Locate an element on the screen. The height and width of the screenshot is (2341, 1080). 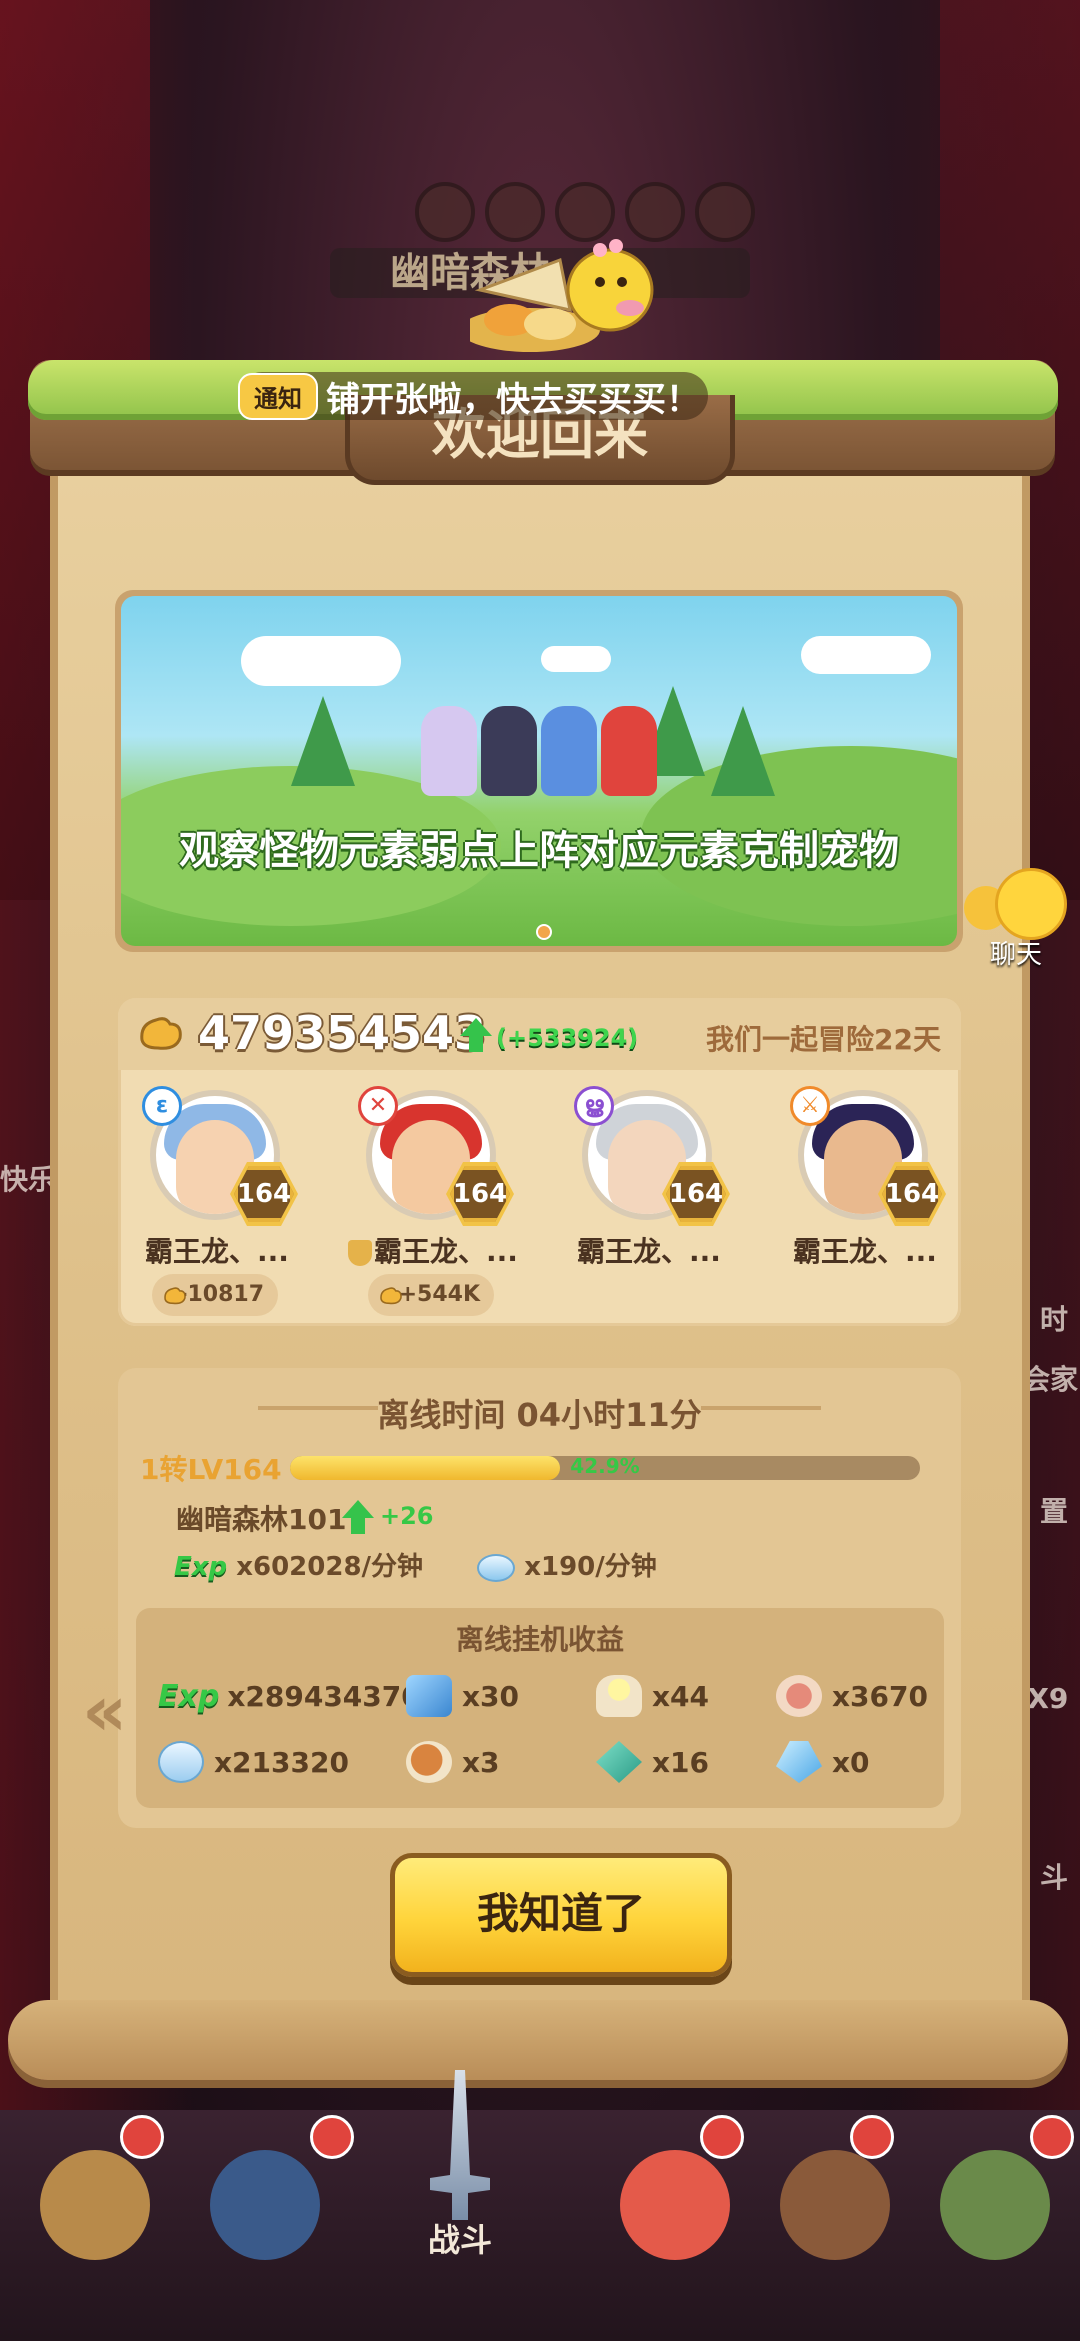
exp-progress-text: 42.9% is located at coordinates (605, 1467).